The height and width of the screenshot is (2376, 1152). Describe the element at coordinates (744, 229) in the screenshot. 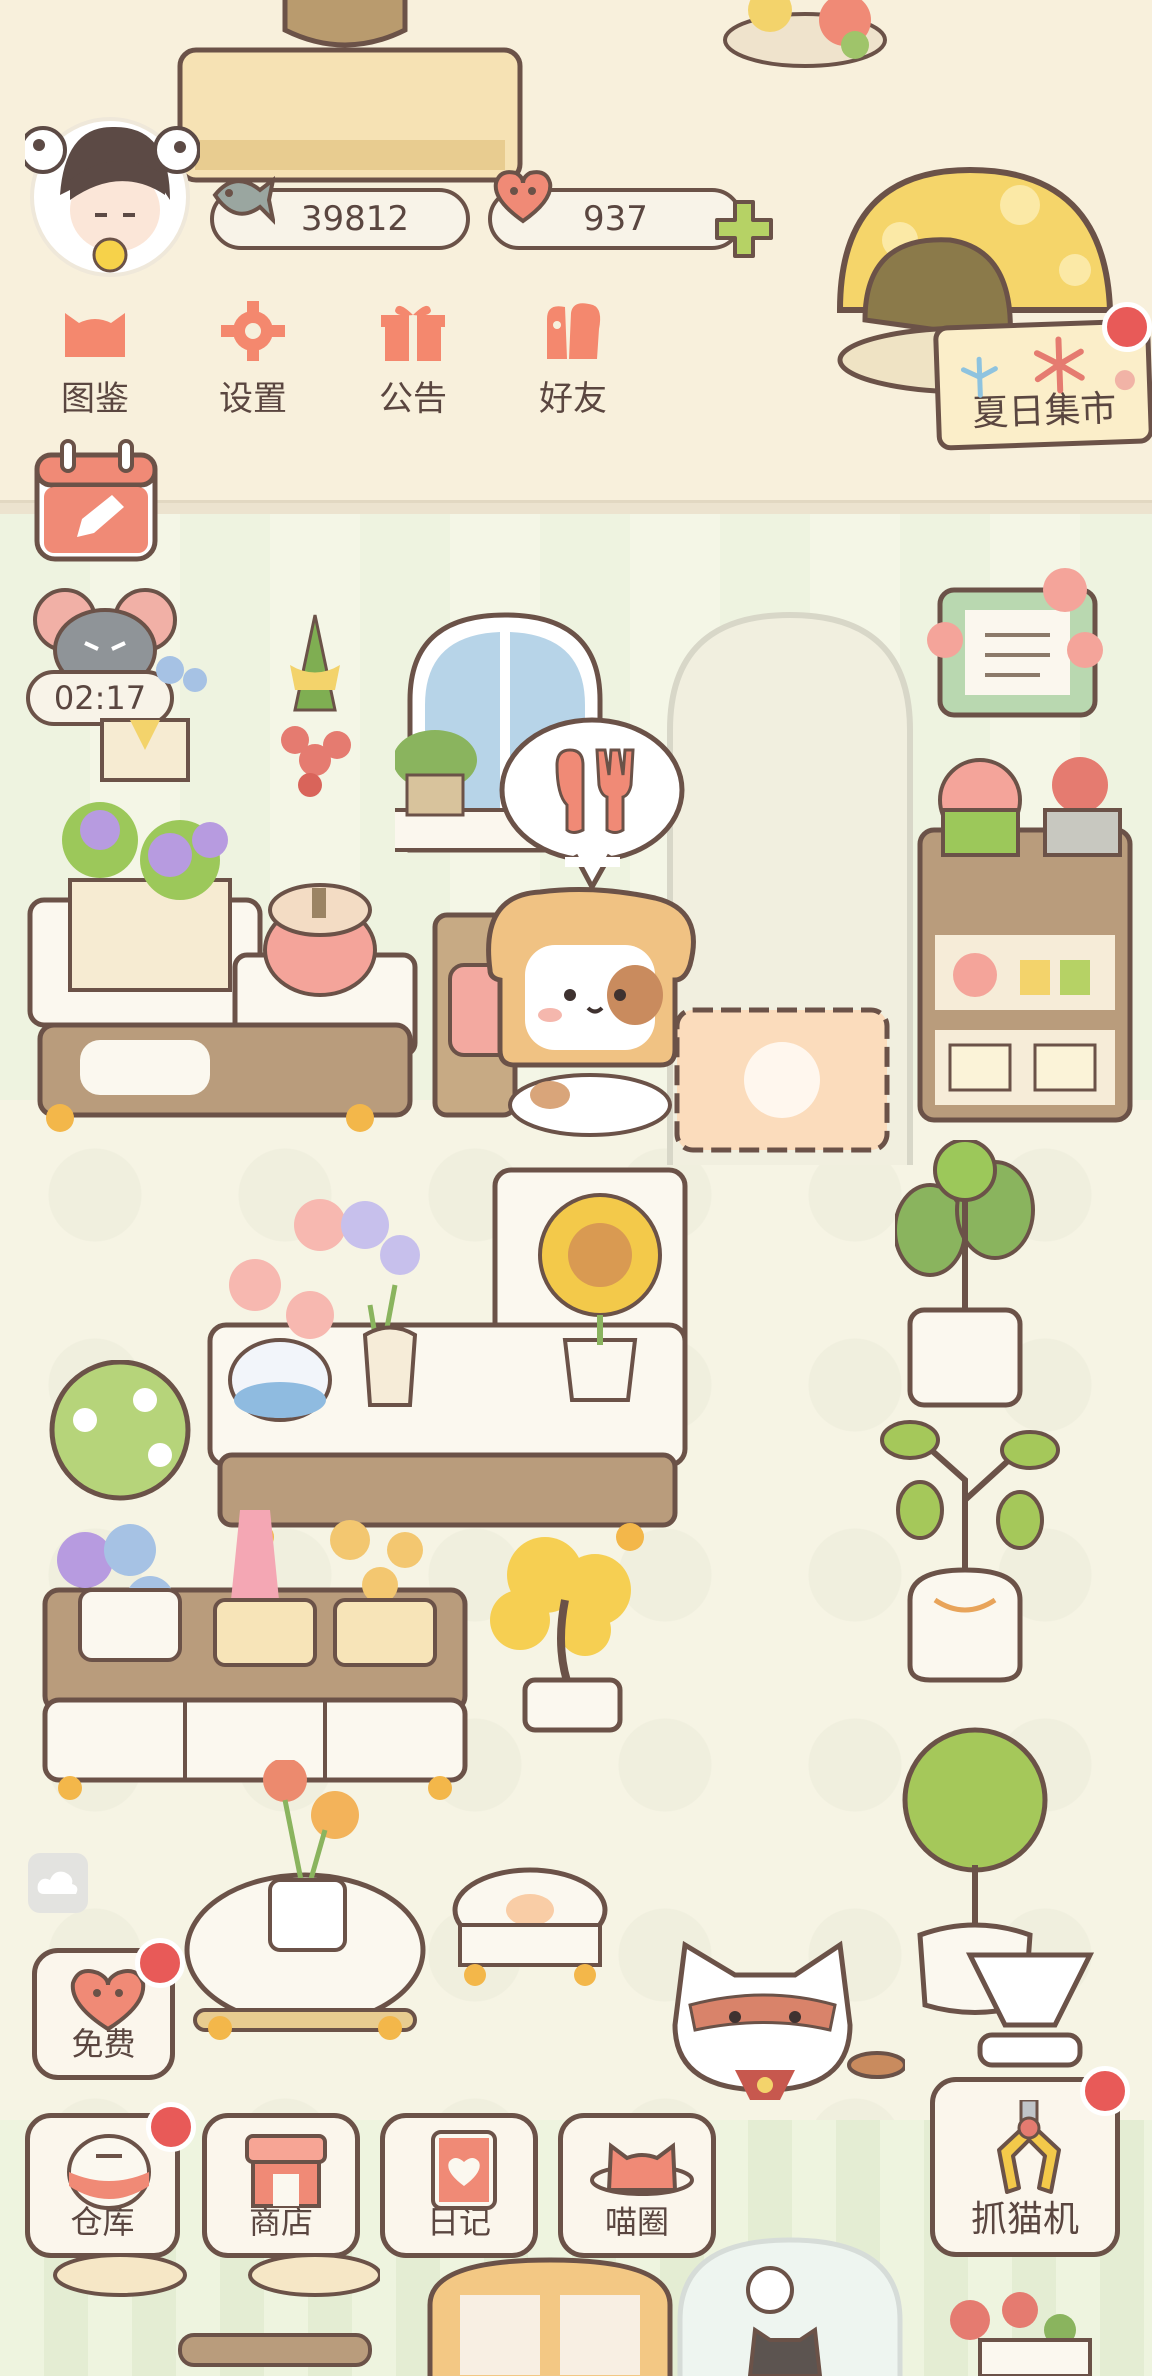

I see `plus-icon` at that location.